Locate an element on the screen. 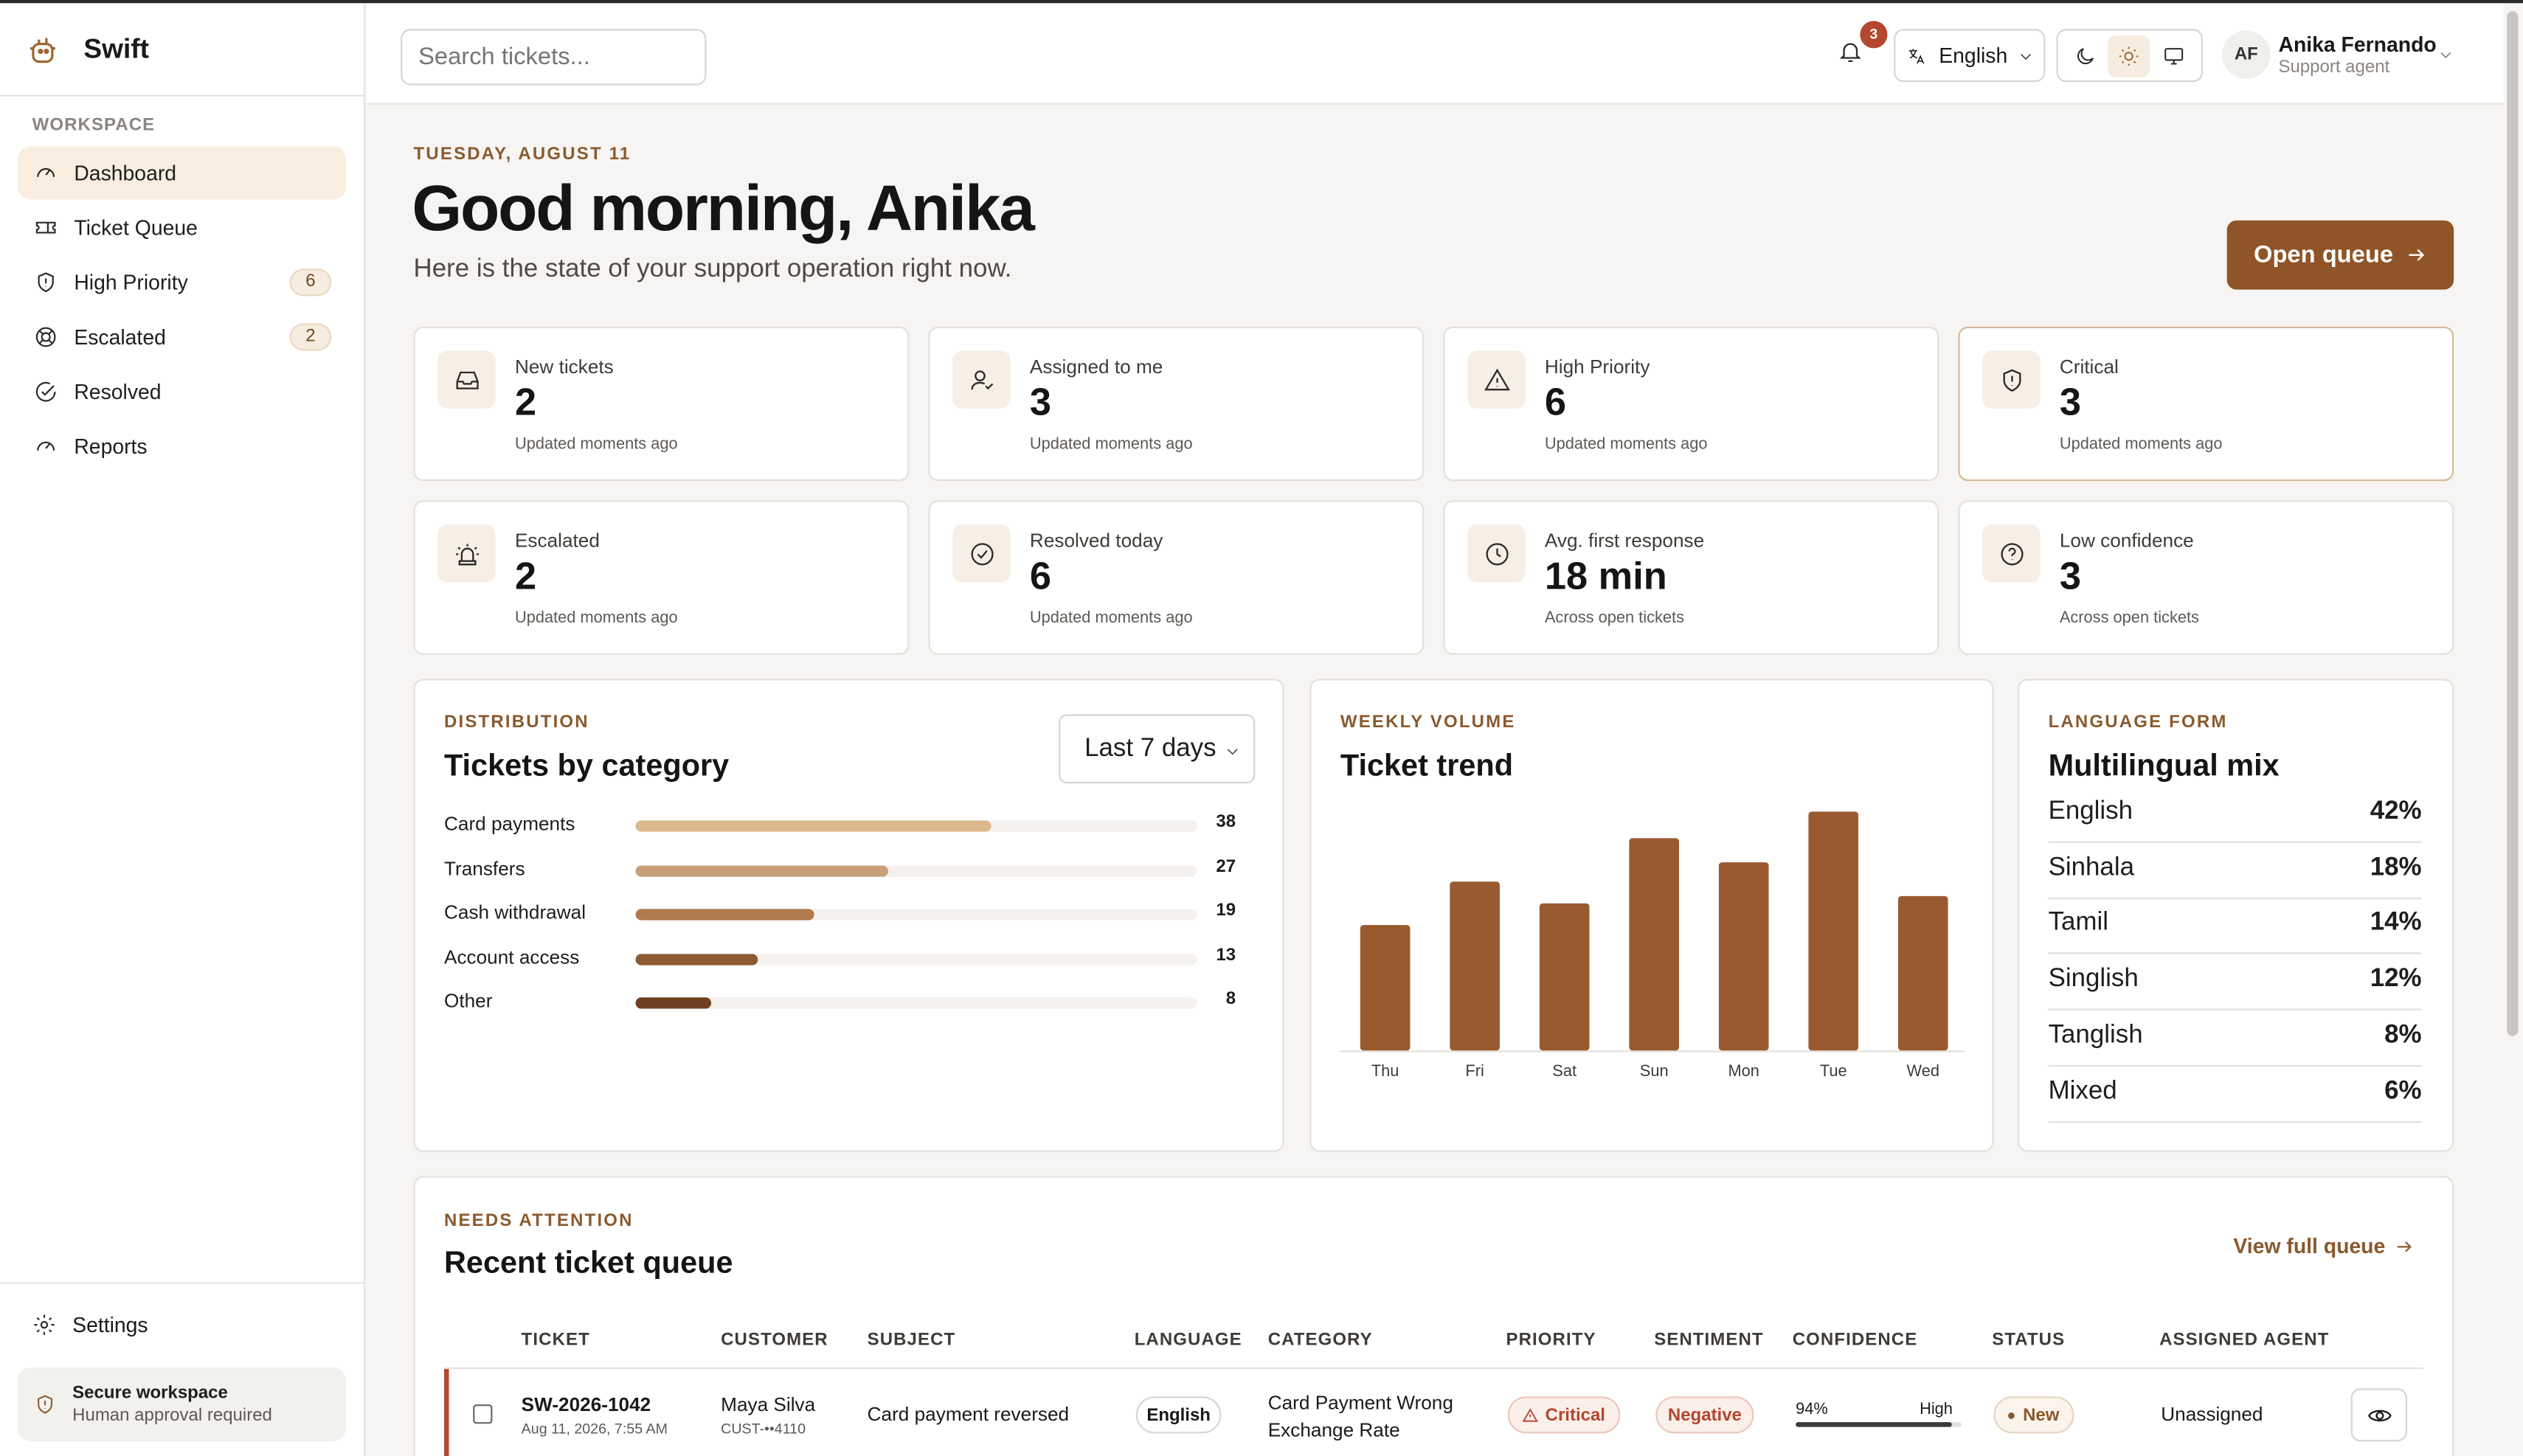  category-bar-track is located at coordinates (916, 959).